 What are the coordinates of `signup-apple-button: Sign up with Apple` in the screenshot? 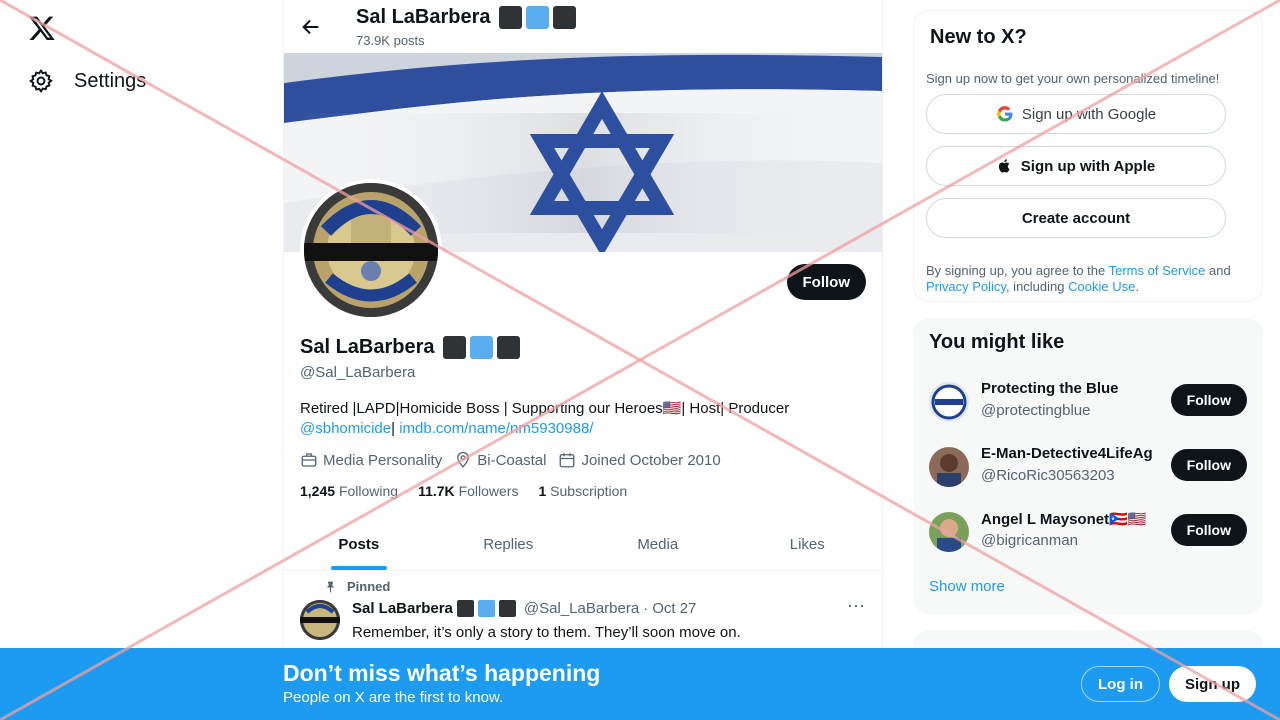 It's located at (1076, 166).